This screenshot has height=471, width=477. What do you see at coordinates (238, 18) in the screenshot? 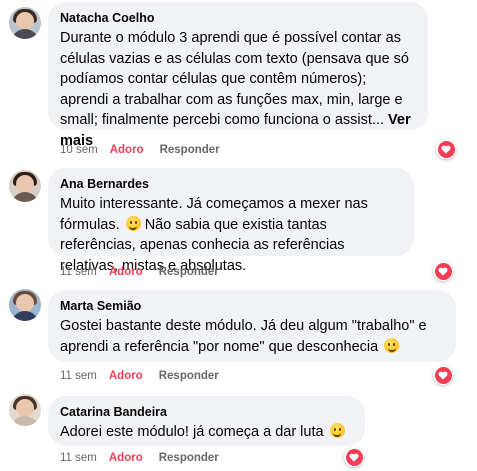
I see `comment-author: Natacha Coelho` at bounding box center [238, 18].